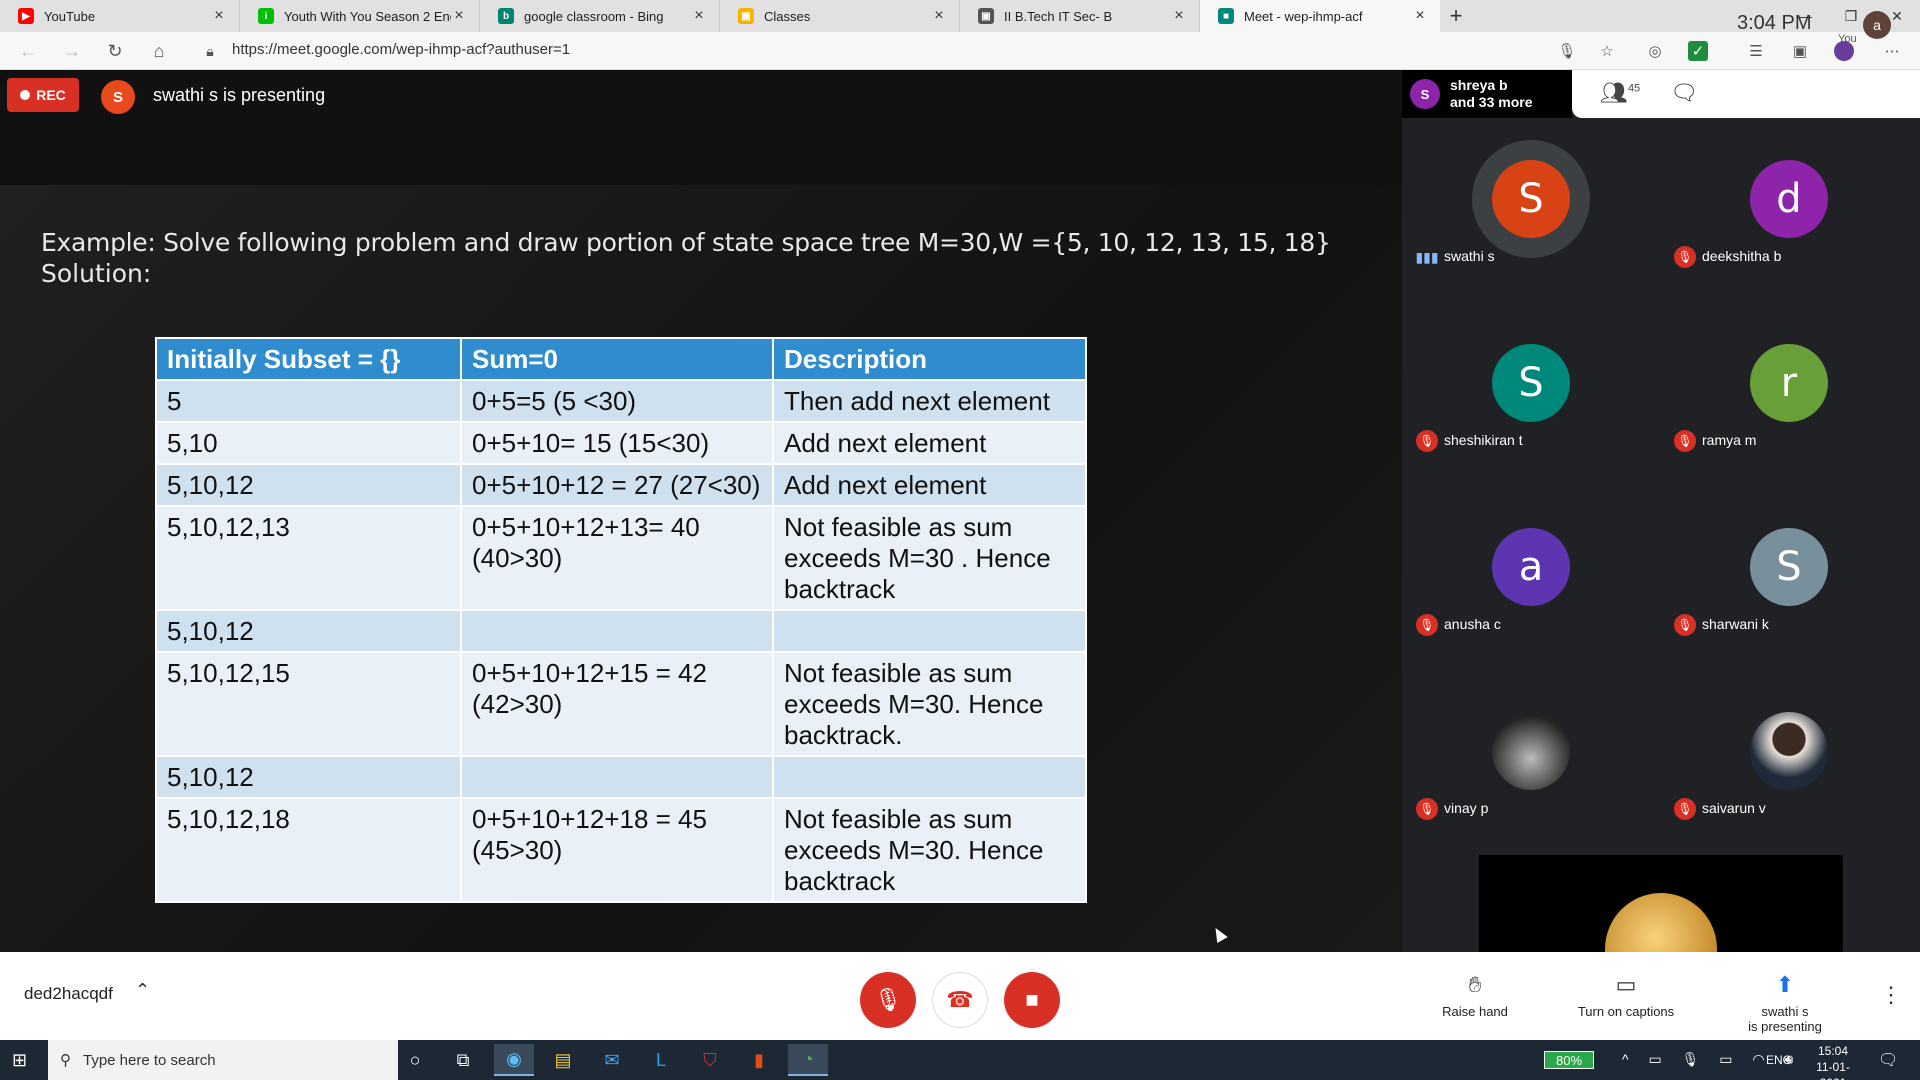  What do you see at coordinates (28, 51) in the screenshot?
I see `back-icon: ←` at bounding box center [28, 51].